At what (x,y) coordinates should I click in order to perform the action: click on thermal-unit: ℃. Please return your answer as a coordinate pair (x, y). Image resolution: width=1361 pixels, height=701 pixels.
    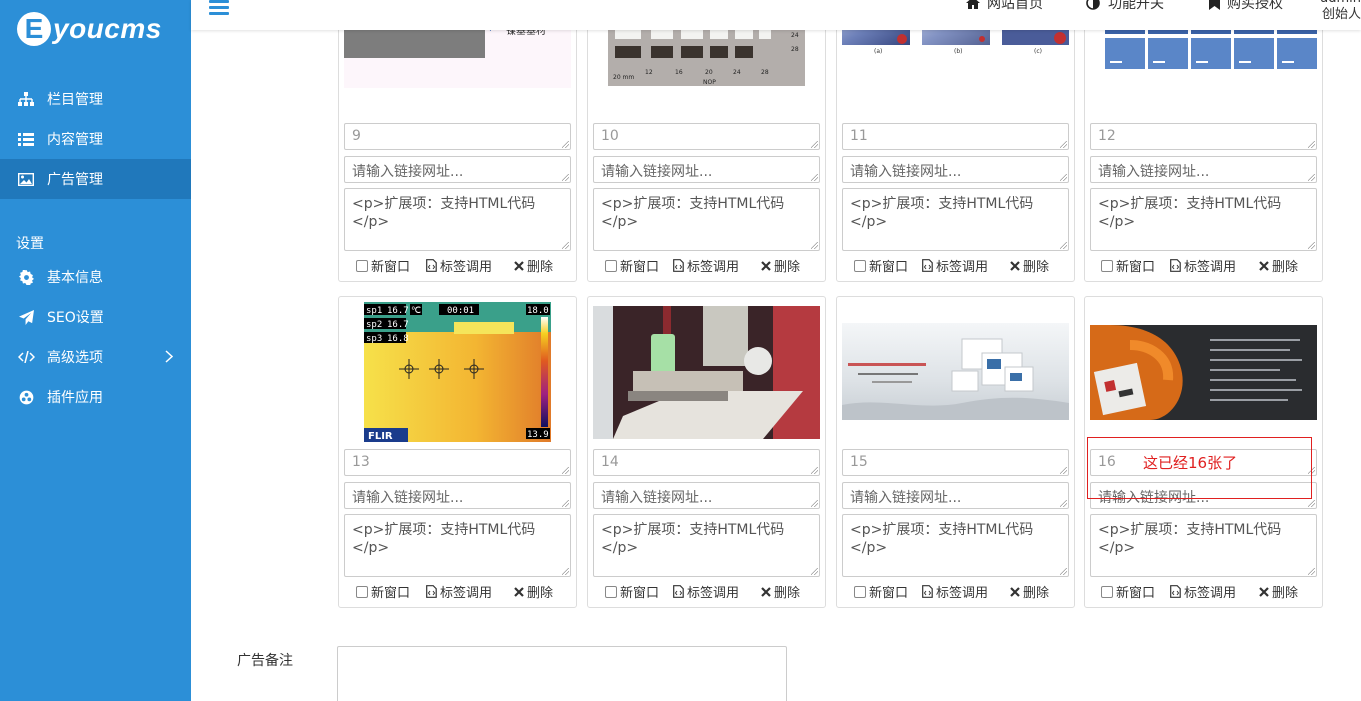
    Looking at the image, I should click on (416, 311).